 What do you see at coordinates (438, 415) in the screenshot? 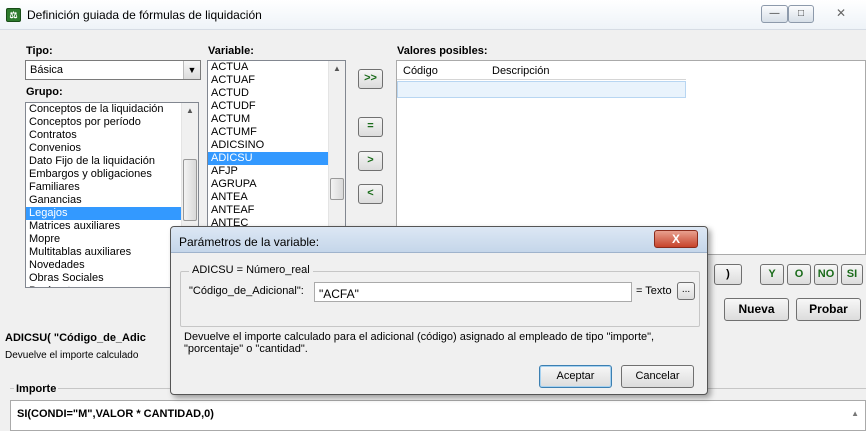
I see `formula-editor: SI(CONDI="M",VALOR * CANTIDAD,0) ▲` at bounding box center [438, 415].